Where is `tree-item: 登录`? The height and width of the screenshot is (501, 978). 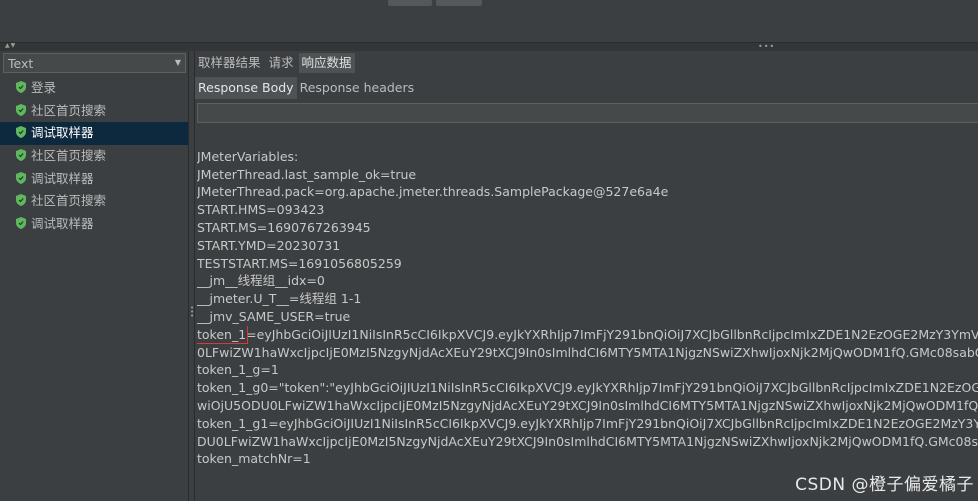
tree-item: 登录 is located at coordinates (94, 88).